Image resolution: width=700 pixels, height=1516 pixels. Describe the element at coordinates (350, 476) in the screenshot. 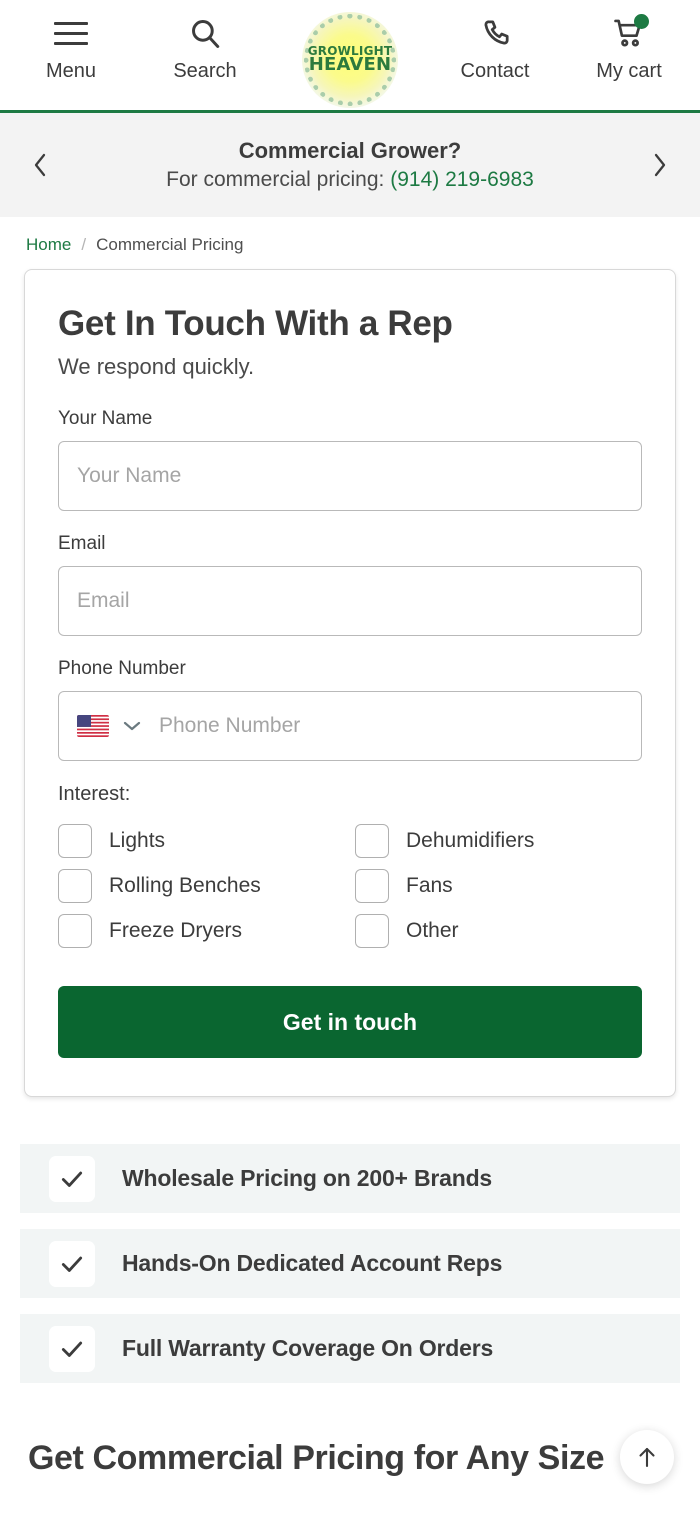

I see `name-input` at that location.